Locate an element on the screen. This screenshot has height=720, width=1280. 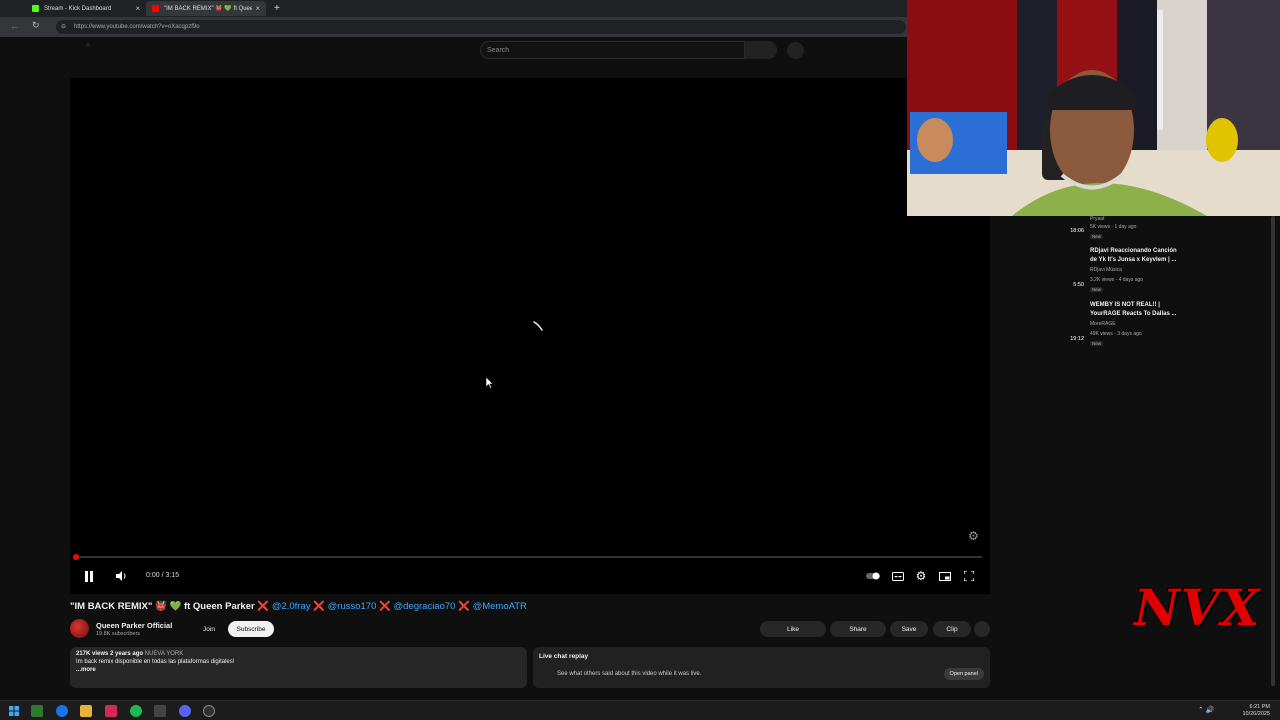
video-title-line: WEMBY IS NOT REAL!! | is located at coordinates (1140, 305).